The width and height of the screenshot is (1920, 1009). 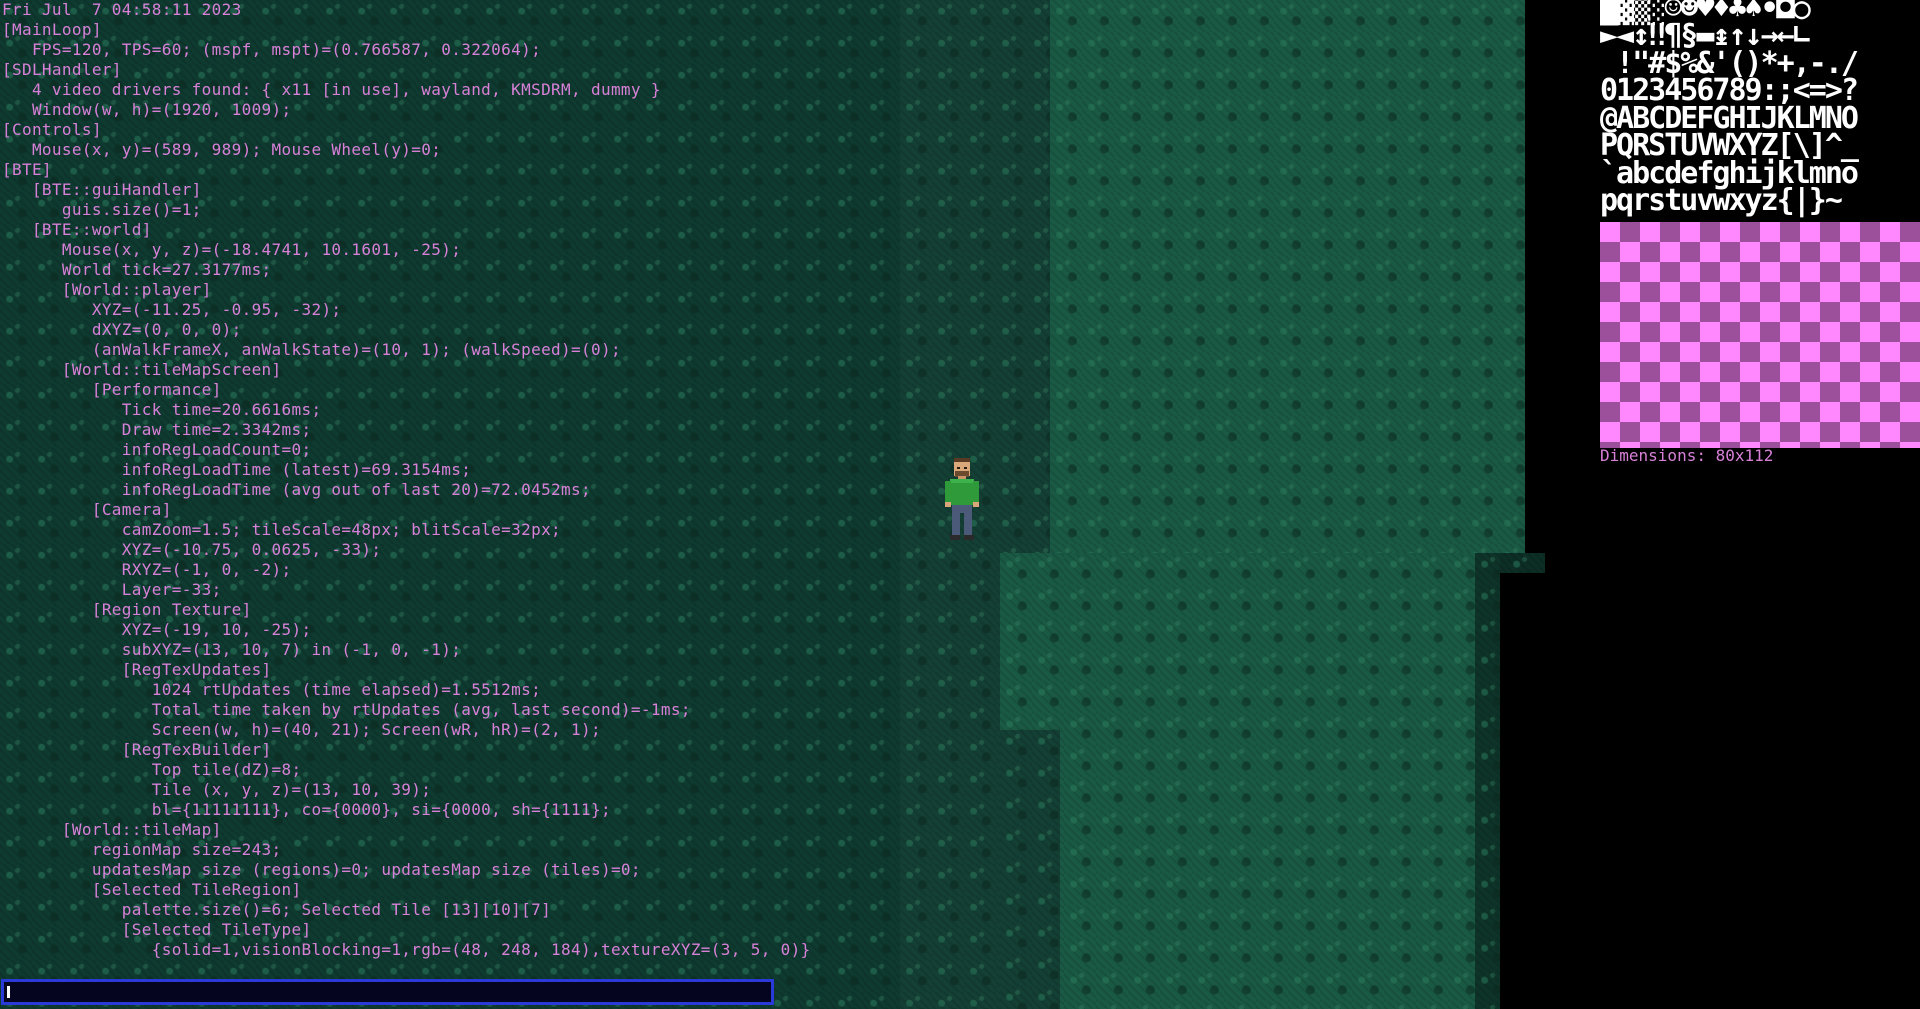 I want to click on debug-line: [BTE::guiHandler], so click(x=102, y=189).